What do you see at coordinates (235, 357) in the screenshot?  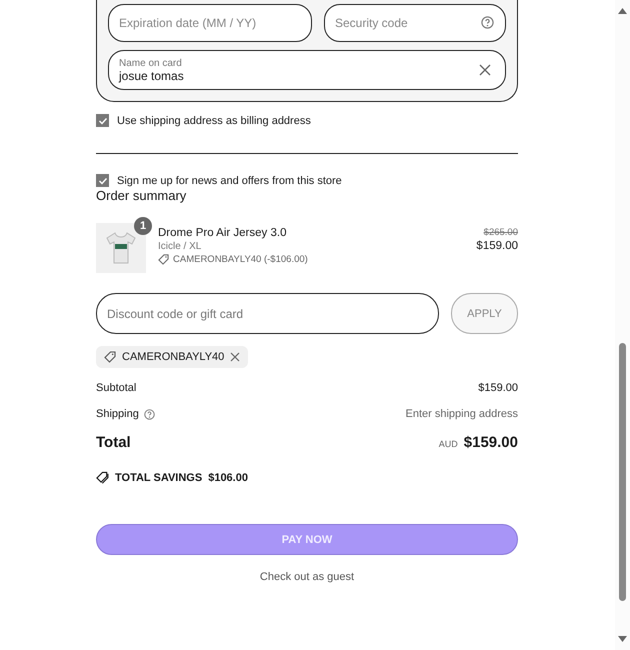 I see `remove-icon` at bounding box center [235, 357].